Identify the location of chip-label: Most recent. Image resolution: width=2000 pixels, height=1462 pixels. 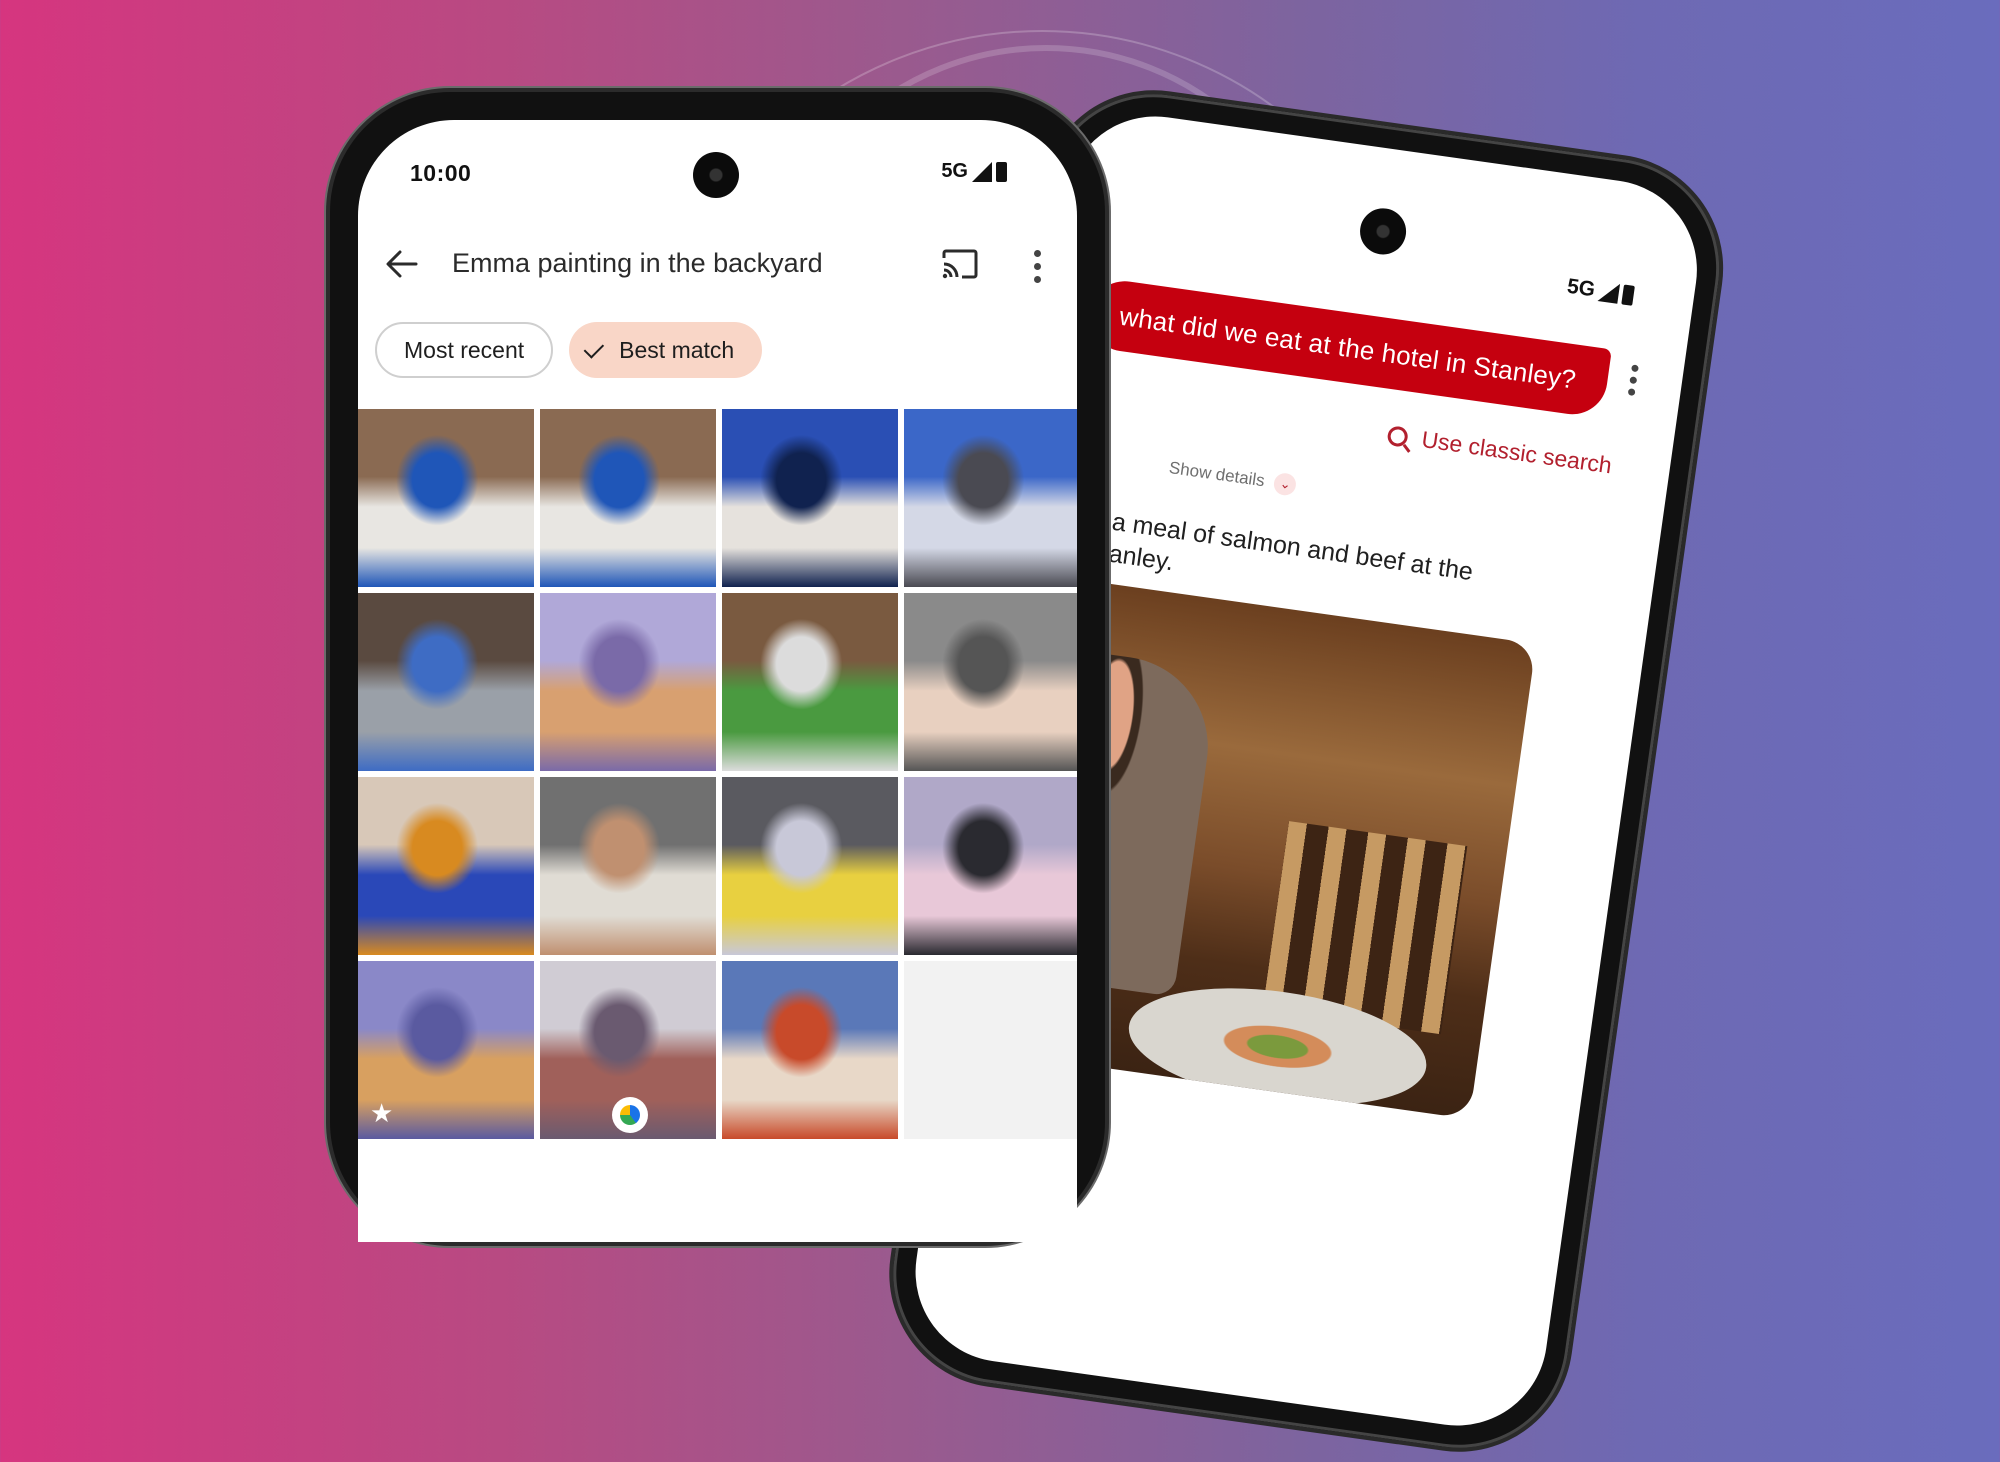
(464, 349).